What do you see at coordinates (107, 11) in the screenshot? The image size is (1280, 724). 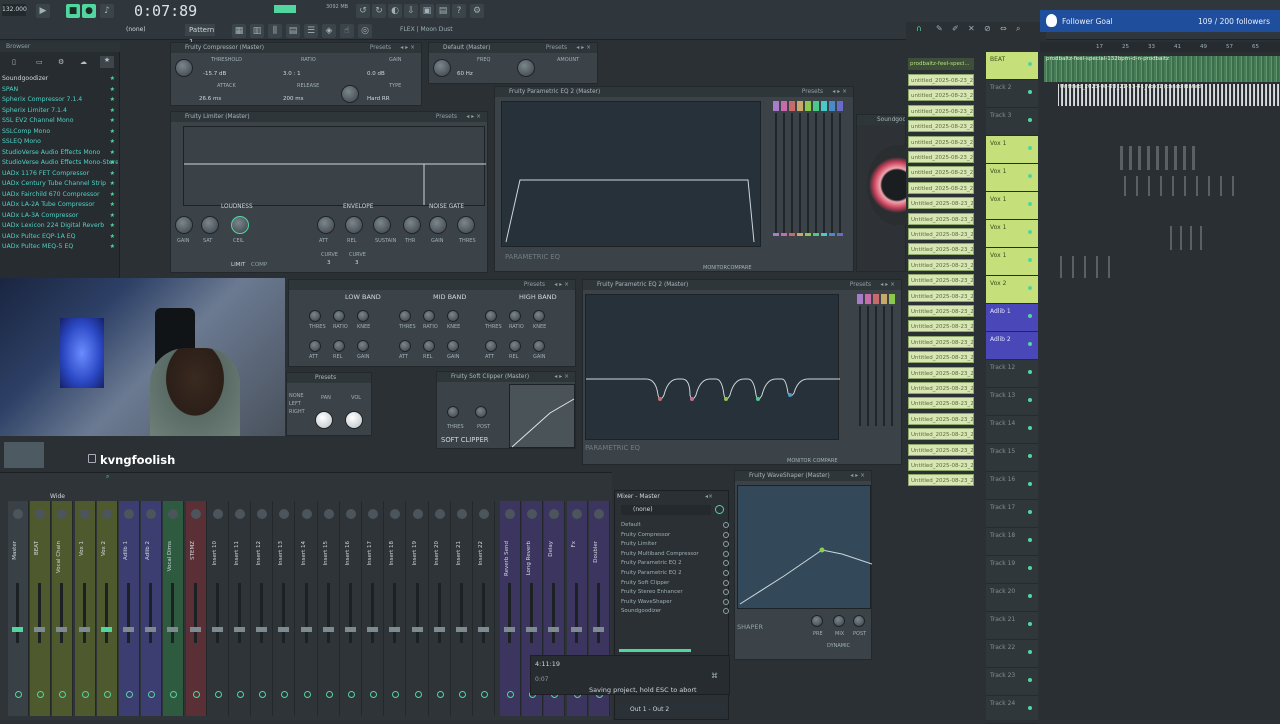 I see `metronome-icon: ♪` at bounding box center [107, 11].